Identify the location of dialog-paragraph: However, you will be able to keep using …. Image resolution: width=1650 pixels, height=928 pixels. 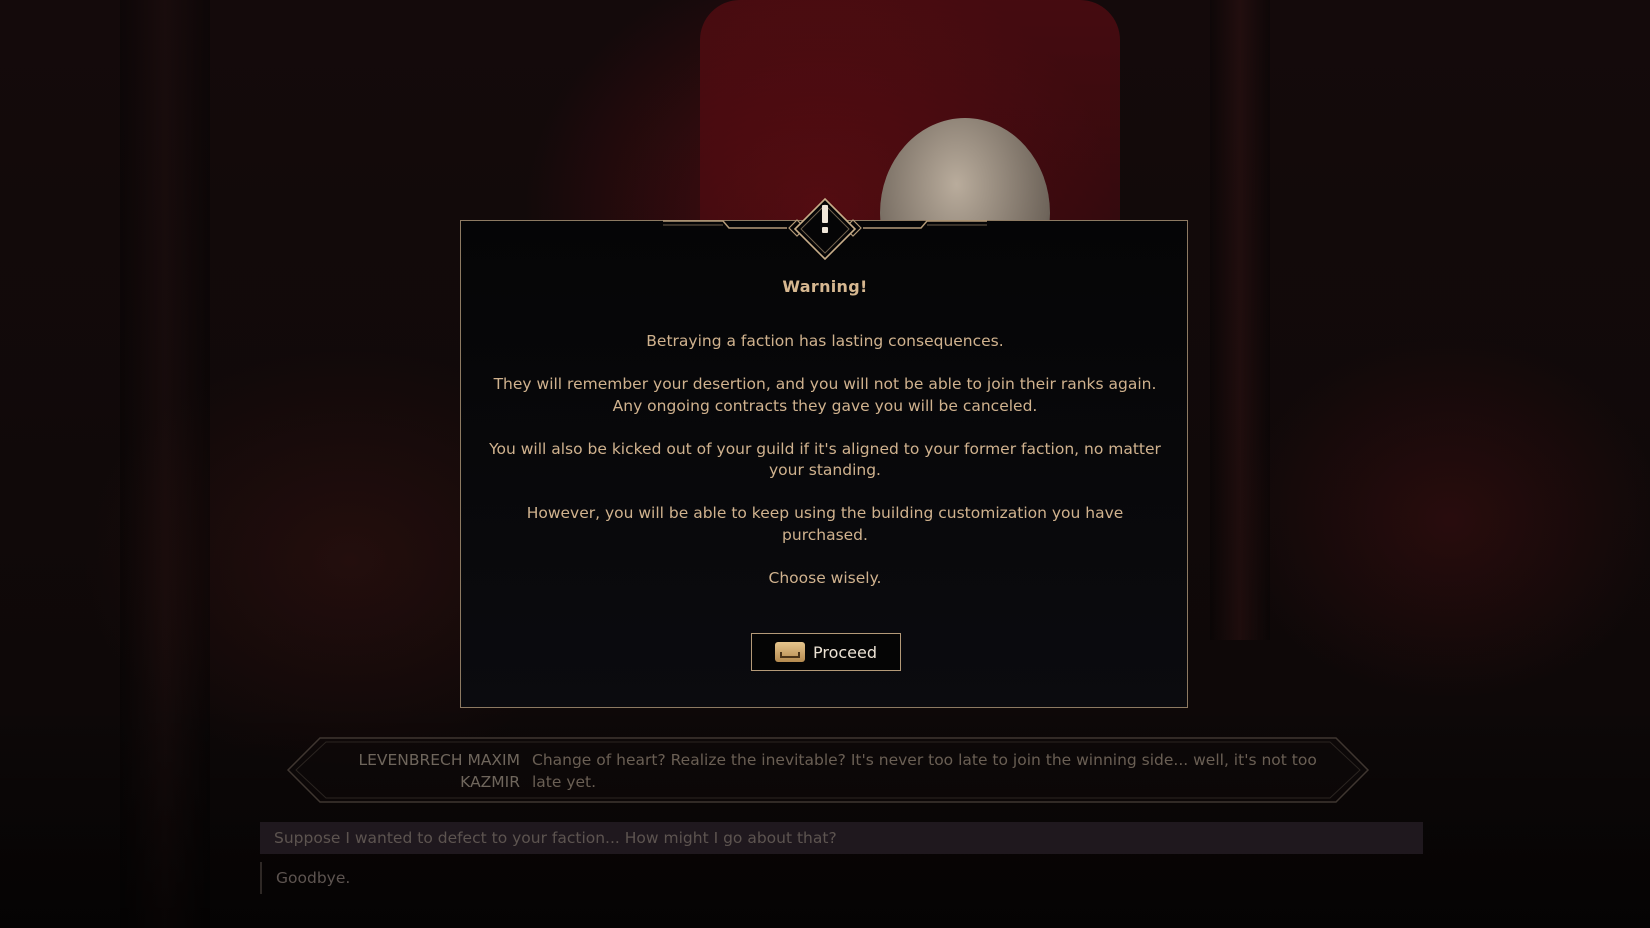
(825, 524).